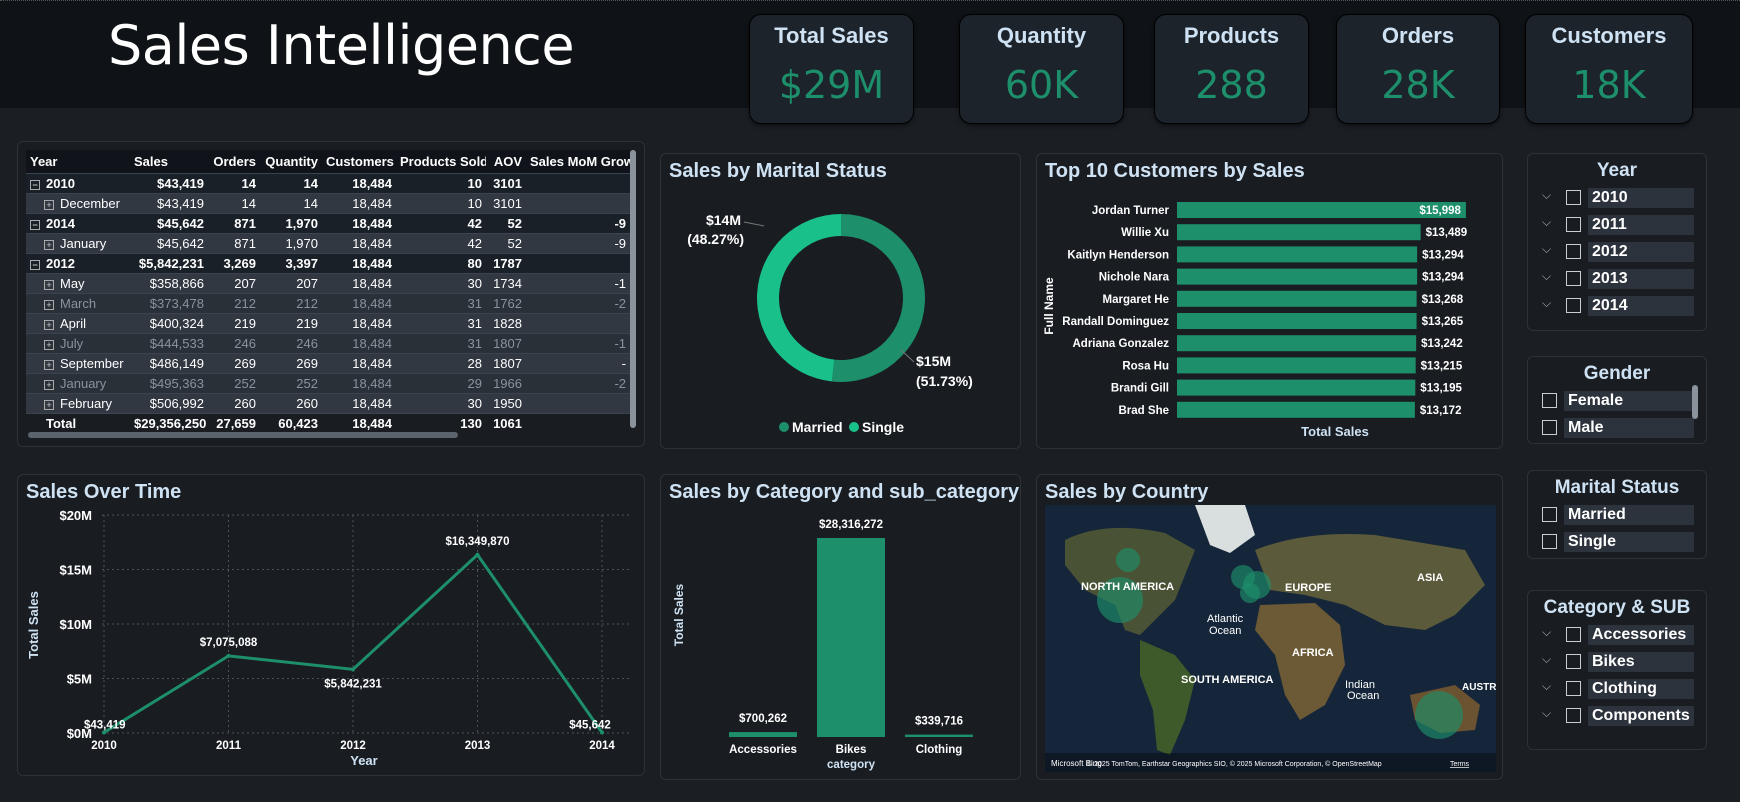 Image resolution: width=1740 pixels, height=802 pixels. I want to click on slicer-item-2011: ⌵ 2011, so click(1617, 226).